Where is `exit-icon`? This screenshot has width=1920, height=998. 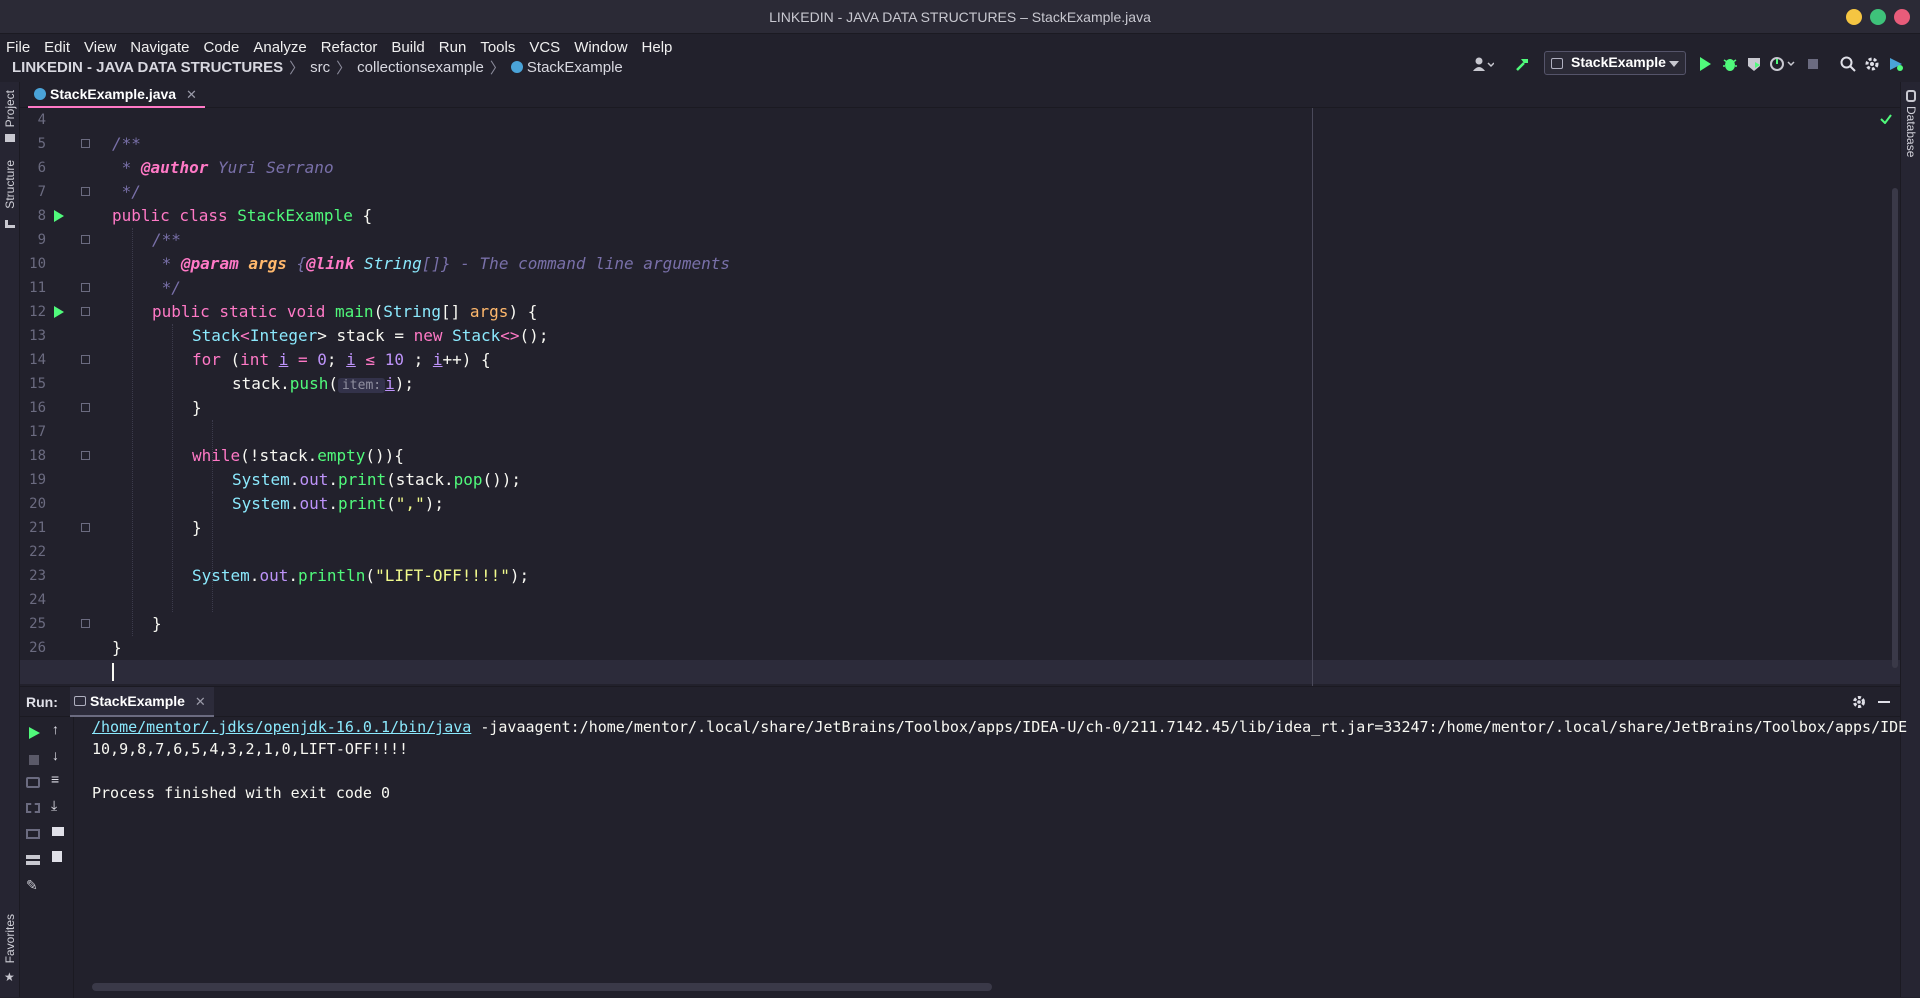
exit-icon is located at coordinates (33, 834).